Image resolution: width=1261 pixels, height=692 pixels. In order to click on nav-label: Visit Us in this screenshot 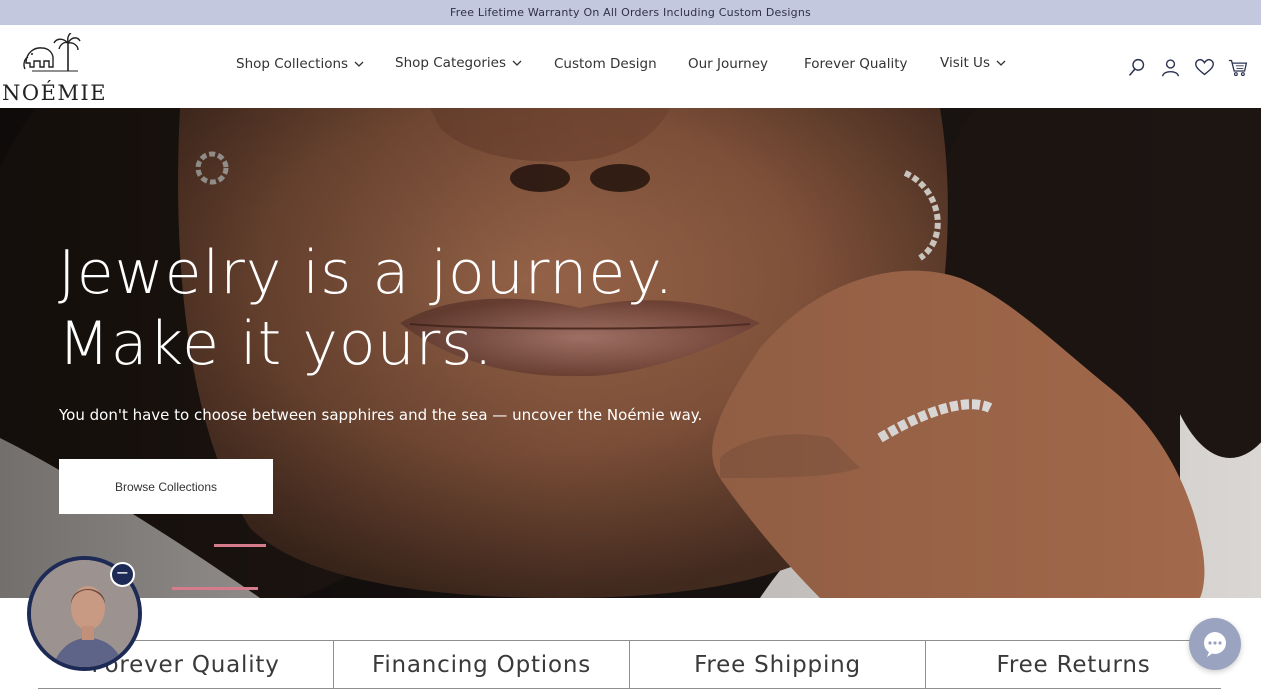, I will do `click(965, 63)`.